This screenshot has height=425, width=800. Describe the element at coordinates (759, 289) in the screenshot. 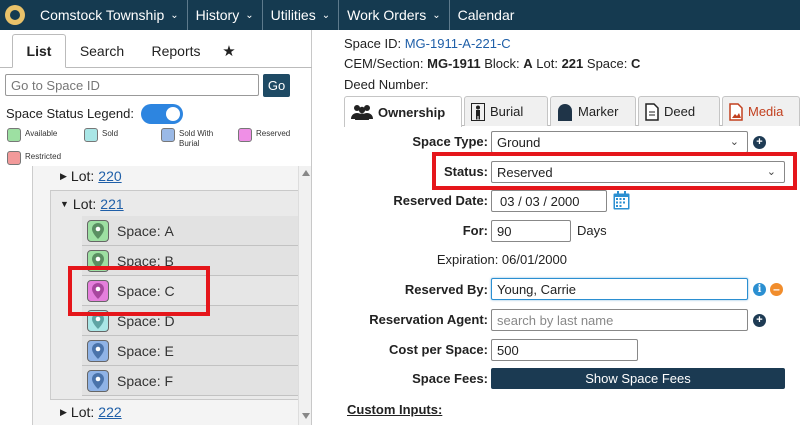

I see `info-icon: i` at that location.